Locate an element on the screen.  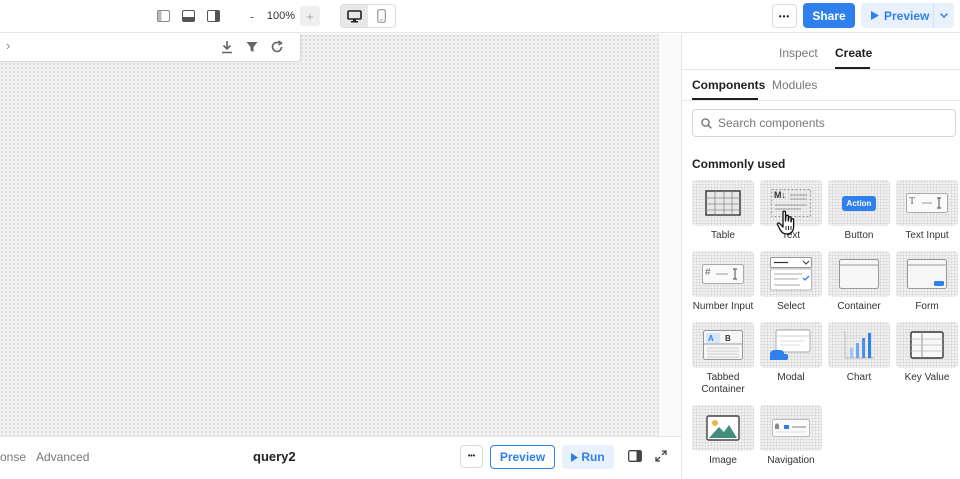
component-text: M↓ Text is located at coordinates (791, 211).